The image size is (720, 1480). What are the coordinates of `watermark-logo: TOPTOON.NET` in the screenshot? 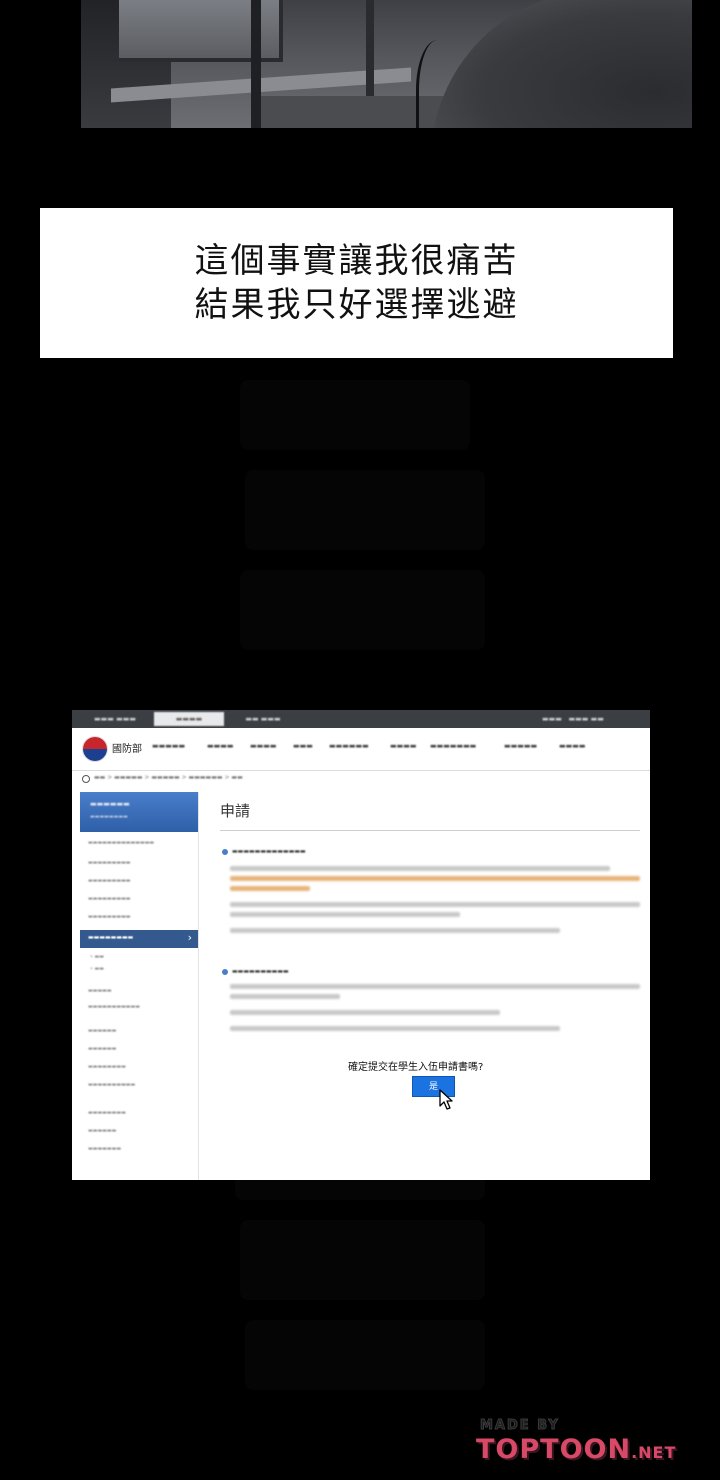 It's located at (576, 1449).